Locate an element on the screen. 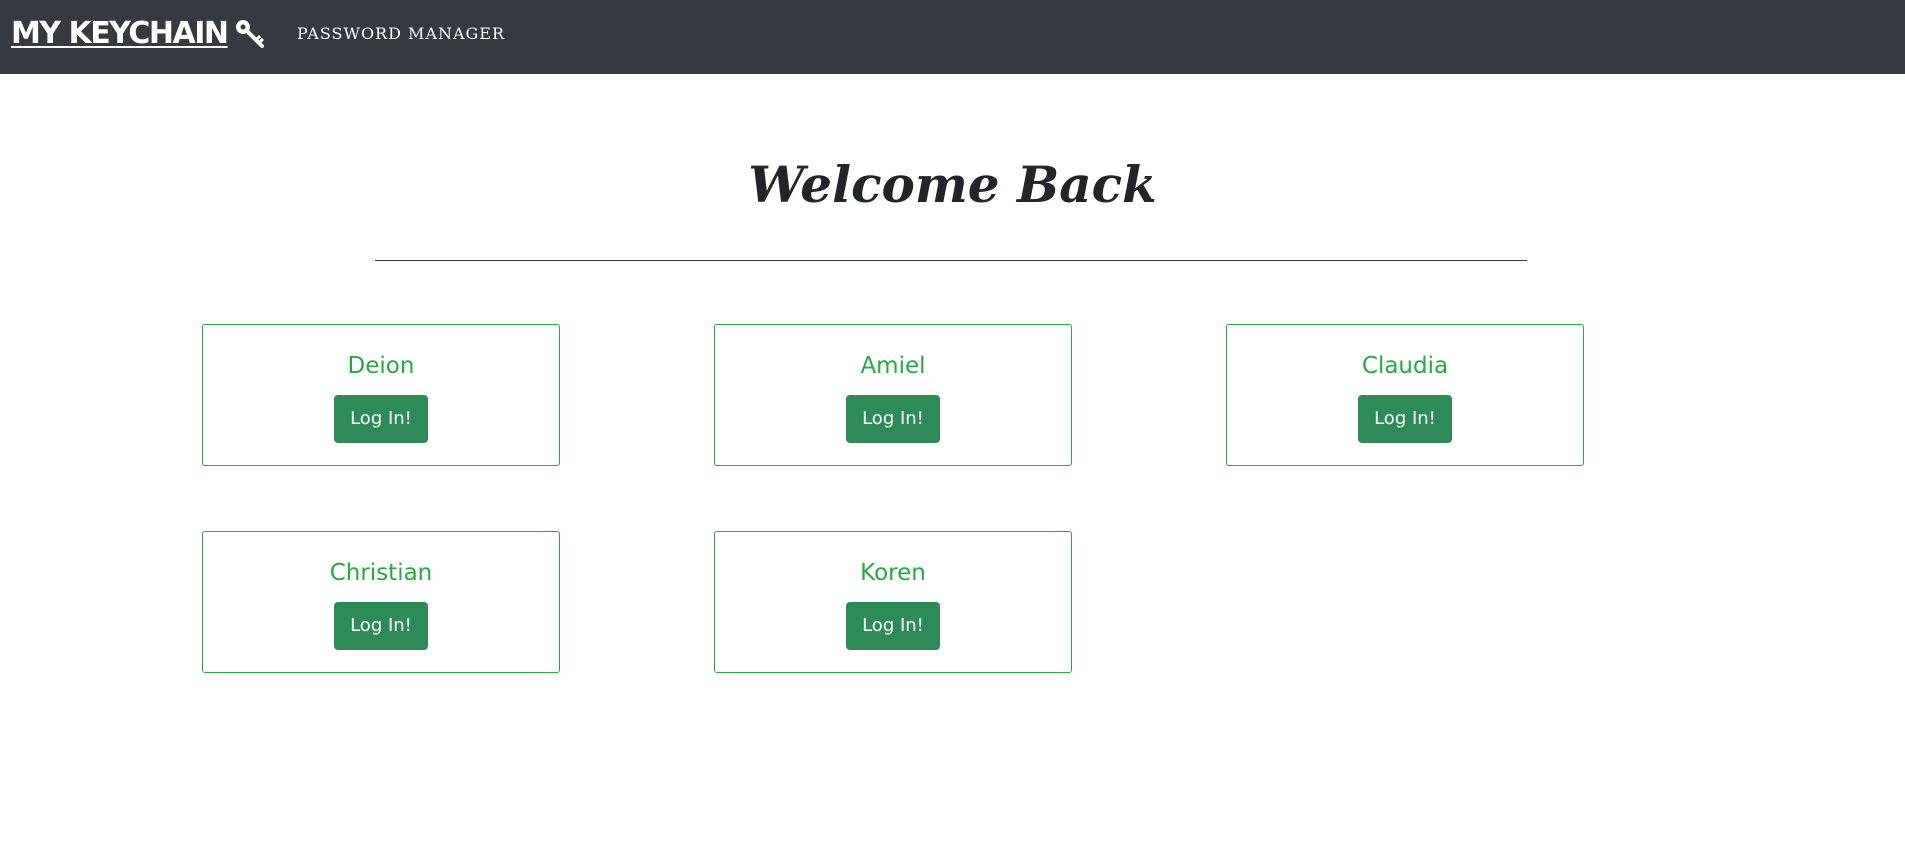 The image size is (1905, 848). user-card-deion: Deion Log In! is located at coordinates (381, 395).